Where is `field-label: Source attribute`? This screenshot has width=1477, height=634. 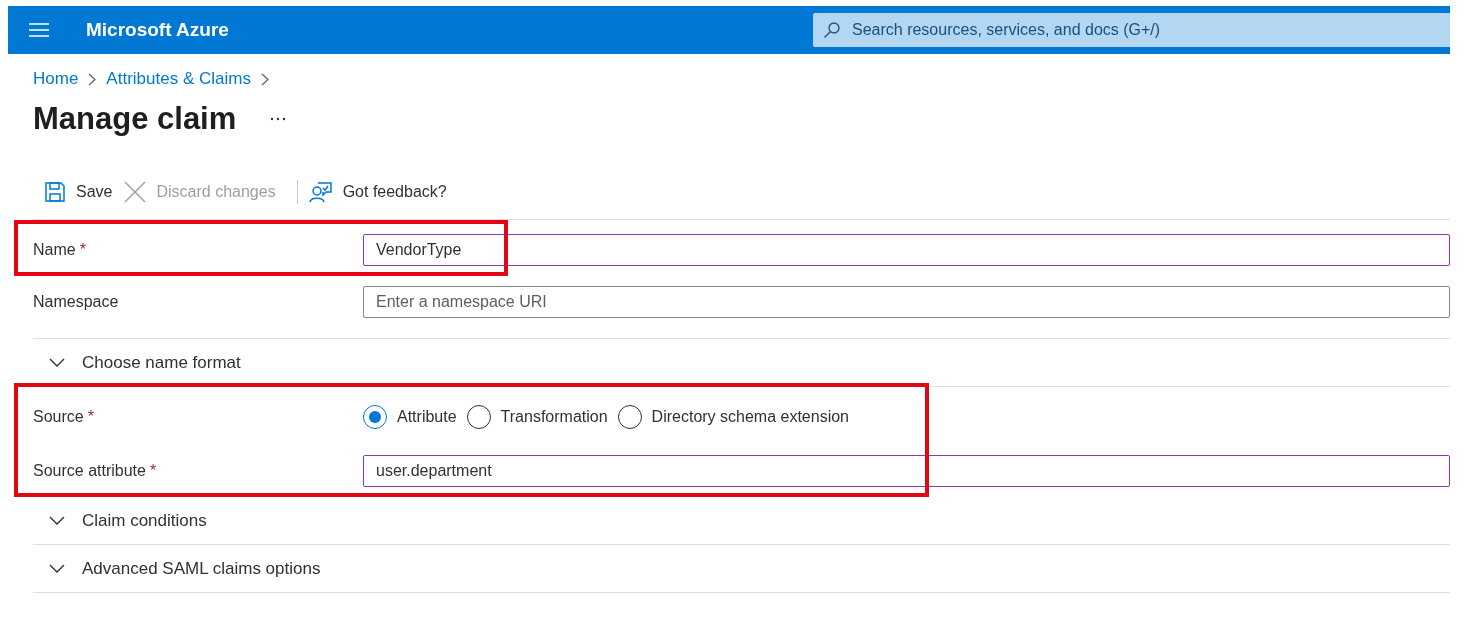
field-label: Source attribute is located at coordinates (89, 470).